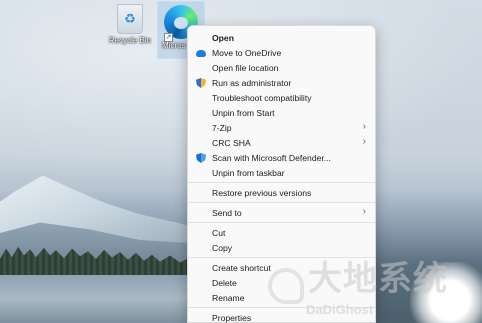 The height and width of the screenshot is (323, 482). I want to click on desktop-icon-label: Recycle Bin, so click(130, 40).